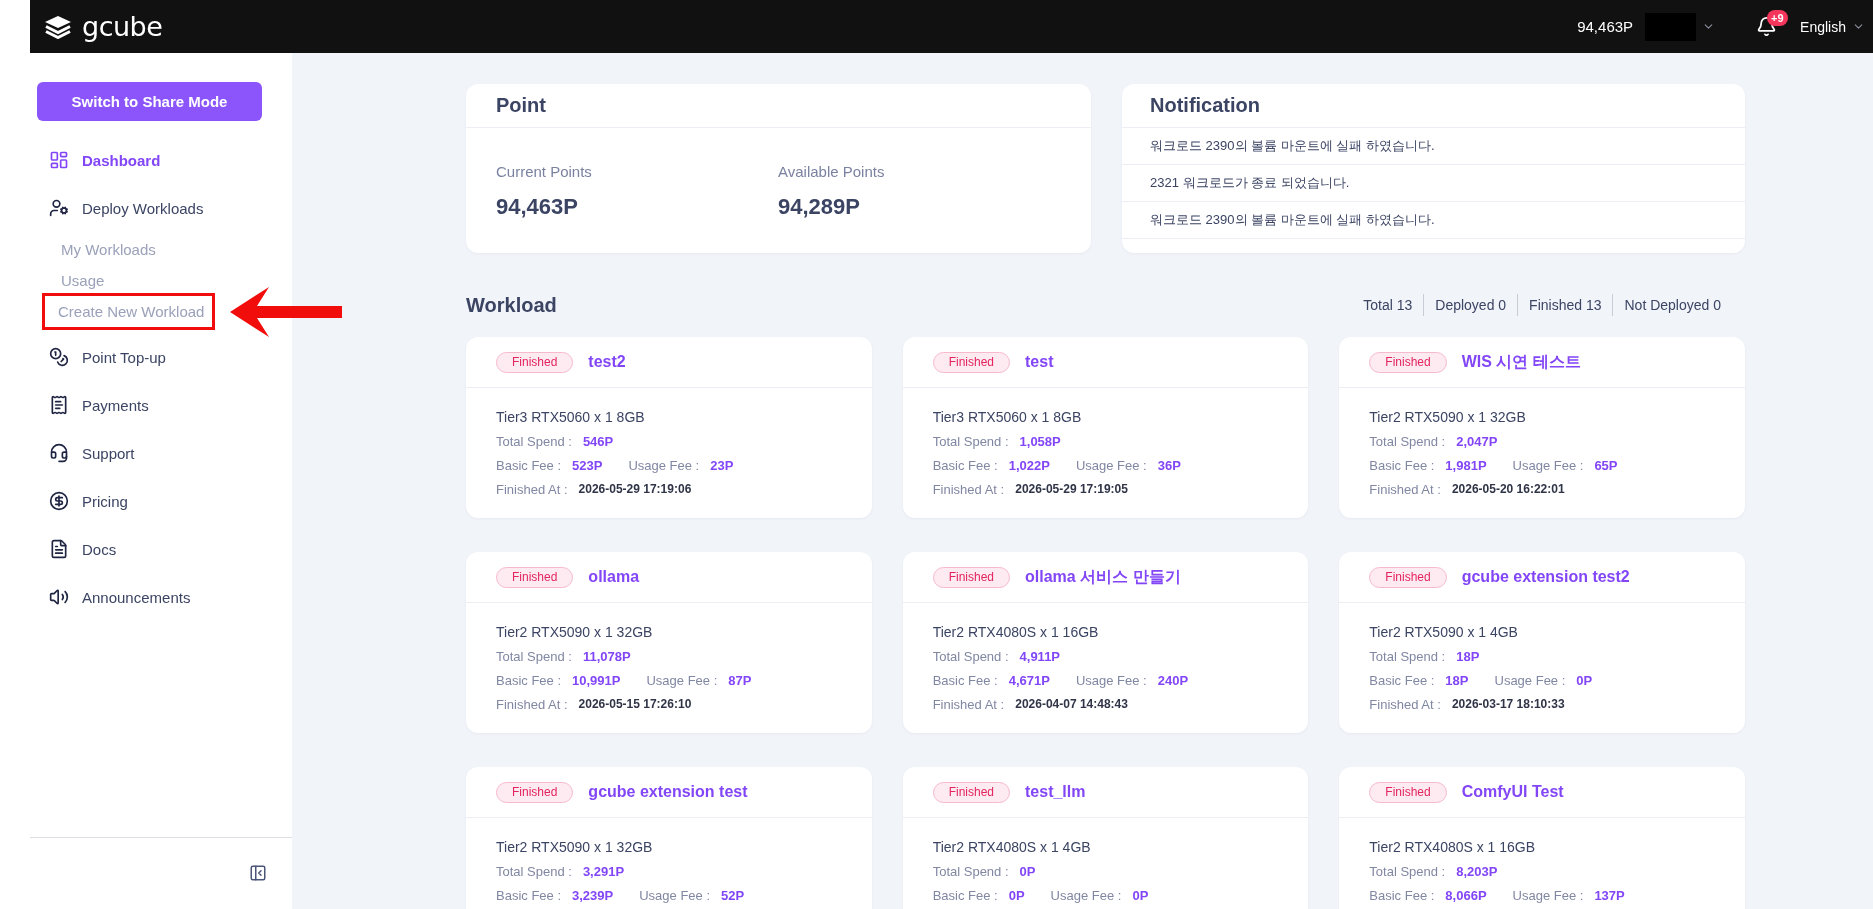 This screenshot has width=1873, height=909. What do you see at coordinates (82, 453) in the screenshot?
I see `nav-item: Support` at bounding box center [82, 453].